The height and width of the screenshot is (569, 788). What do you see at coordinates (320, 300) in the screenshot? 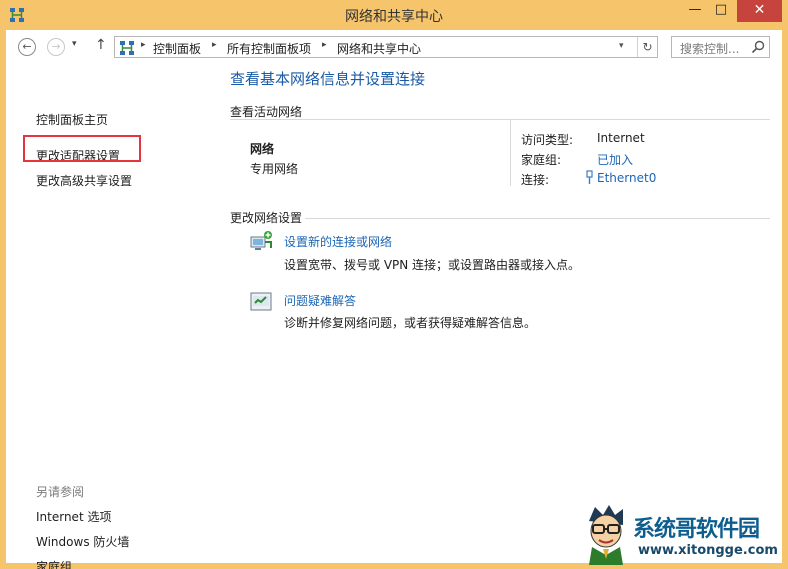
I see `troubleshoot-link: 问题疑难解答` at bounding box center [320, 300].